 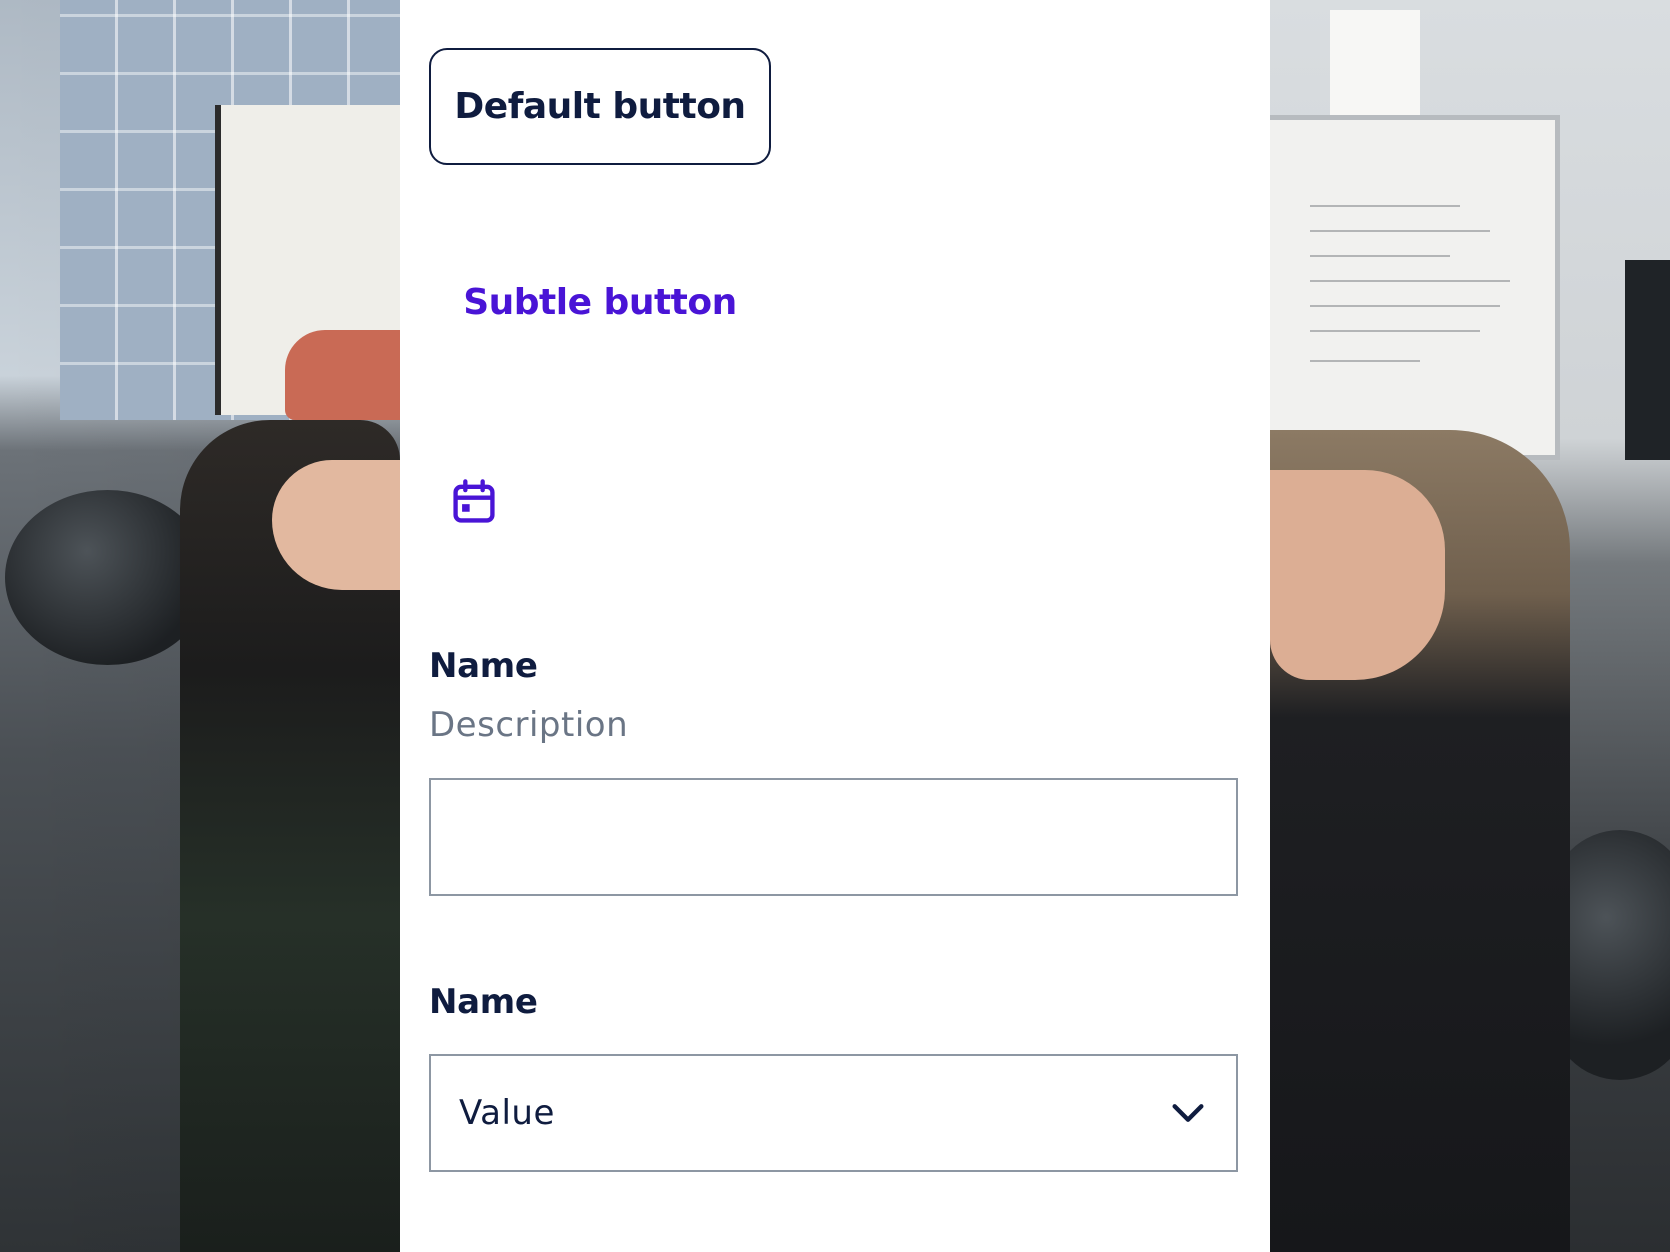 What do you see at coordinates (600, 106) in the screenshot?
I see `default-button: Default button` at bounding box center [600, 106].